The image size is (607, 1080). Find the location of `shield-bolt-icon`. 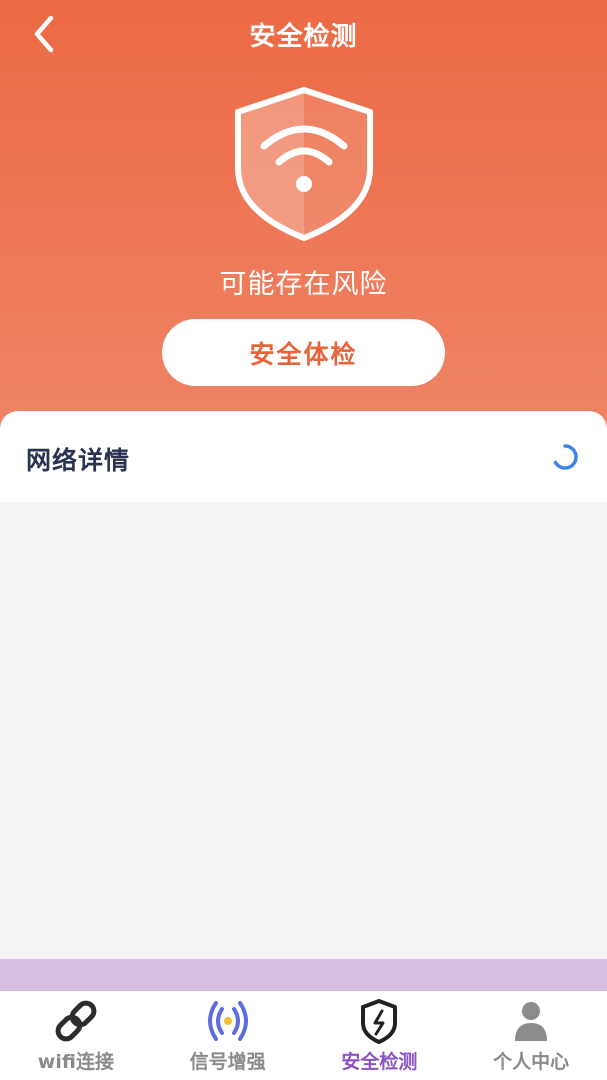

shield-bolt-icon is located at coordinates (379, 1021).